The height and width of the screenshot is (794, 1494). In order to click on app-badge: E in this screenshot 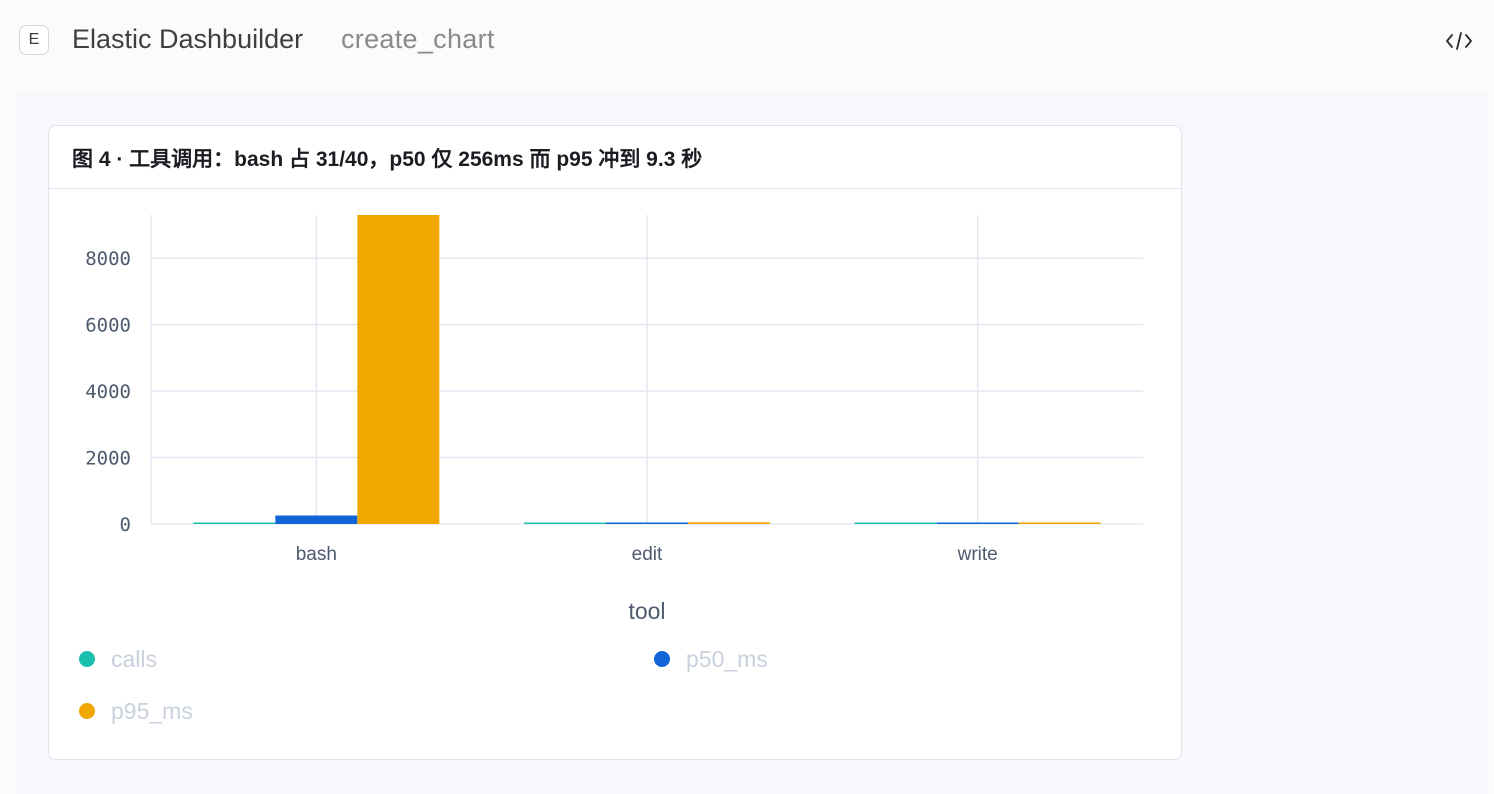, I will do `click(34, 40)`.